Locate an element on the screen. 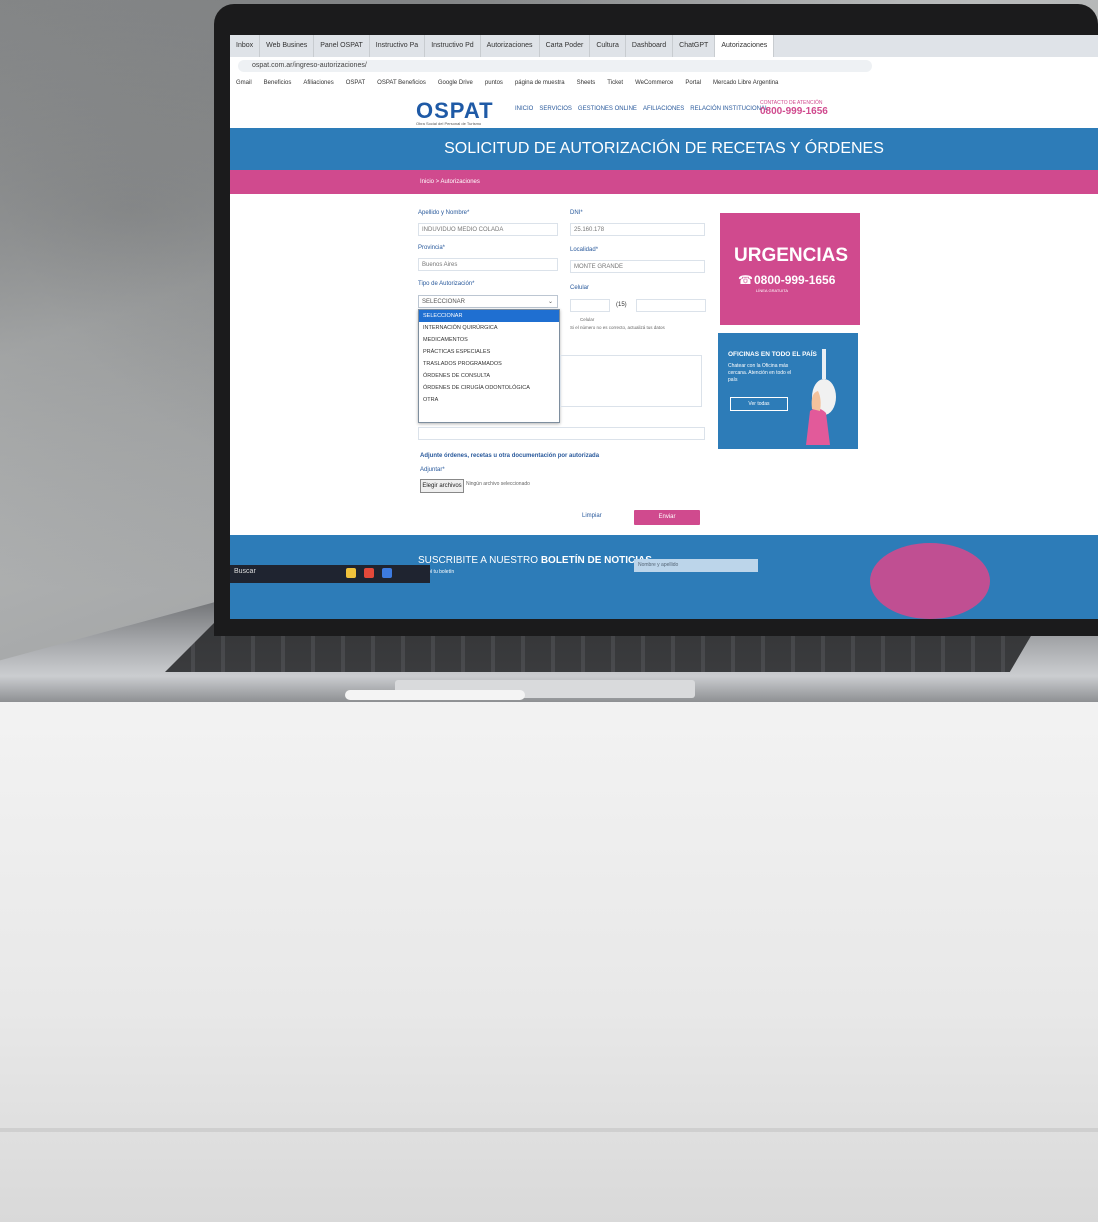 The image size is (1098, 1222). newsletter-title-pre: SUSCRIBITE A NUESTRO is located at coordinates (478, 560).